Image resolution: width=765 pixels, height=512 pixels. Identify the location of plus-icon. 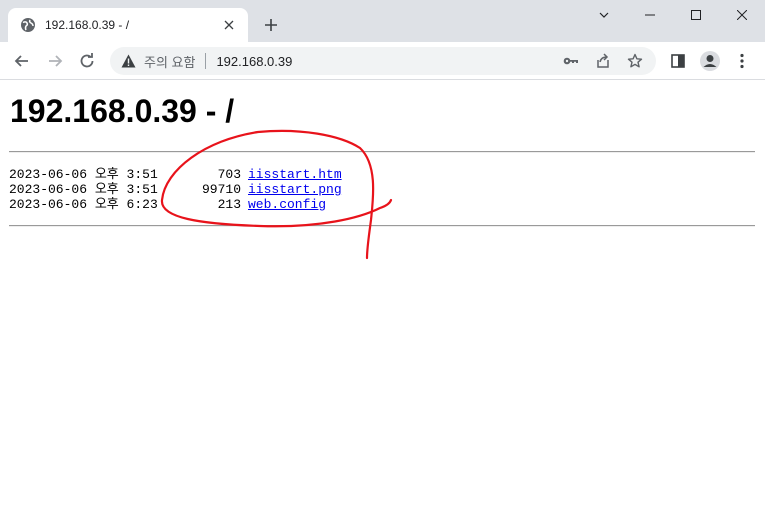
(271, 25).